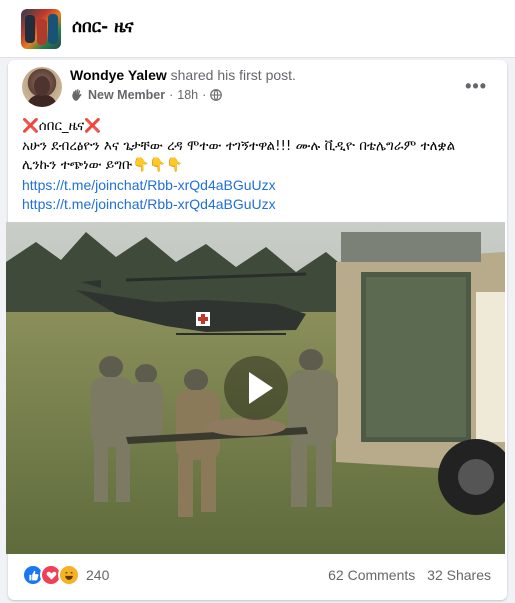 The width and height of the screenshot is (515, 603). I want to click on shares-count: 32 Shares, so click(459, 575).